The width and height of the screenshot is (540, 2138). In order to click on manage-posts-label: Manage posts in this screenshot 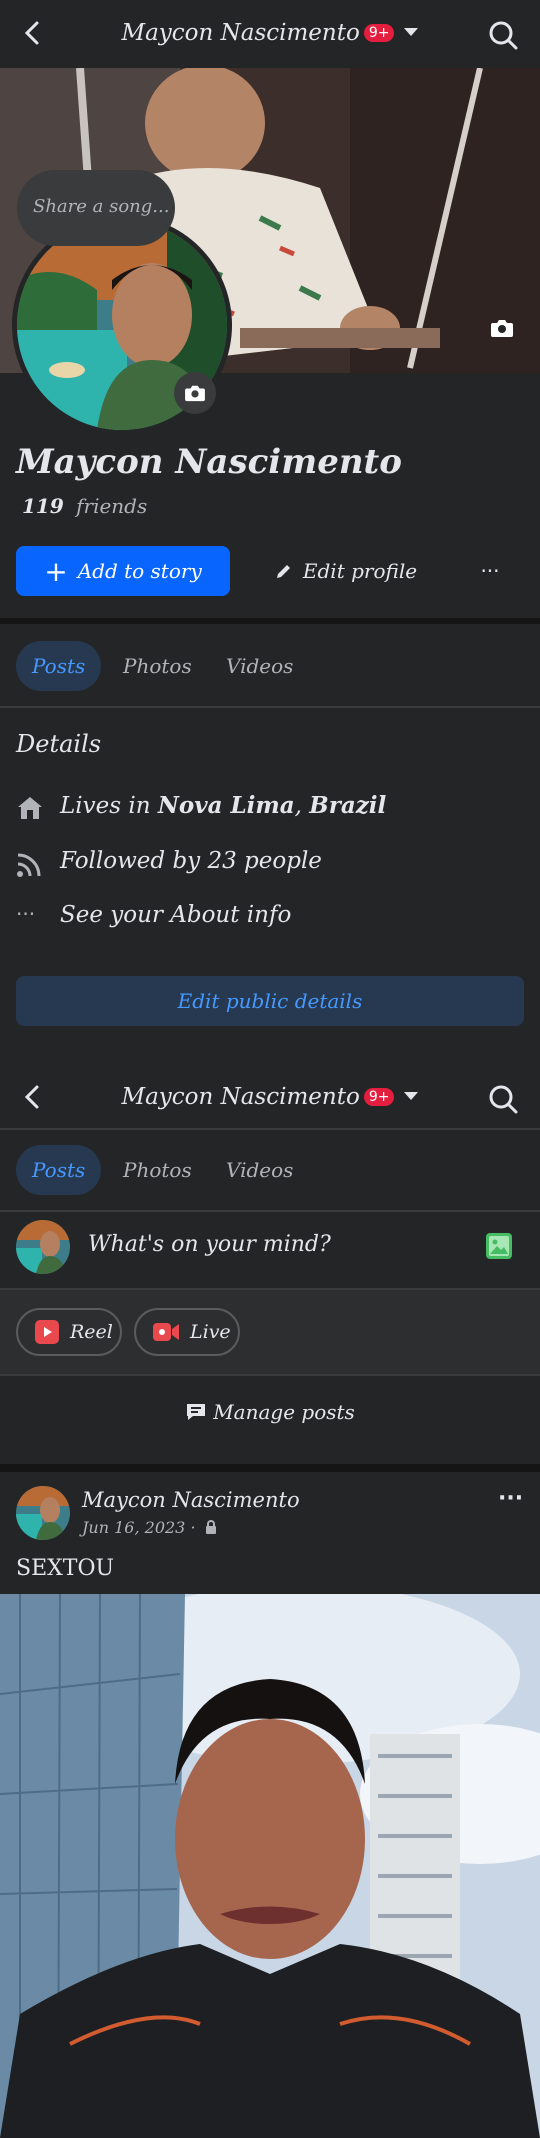, I will do `click(284, 1412)`.